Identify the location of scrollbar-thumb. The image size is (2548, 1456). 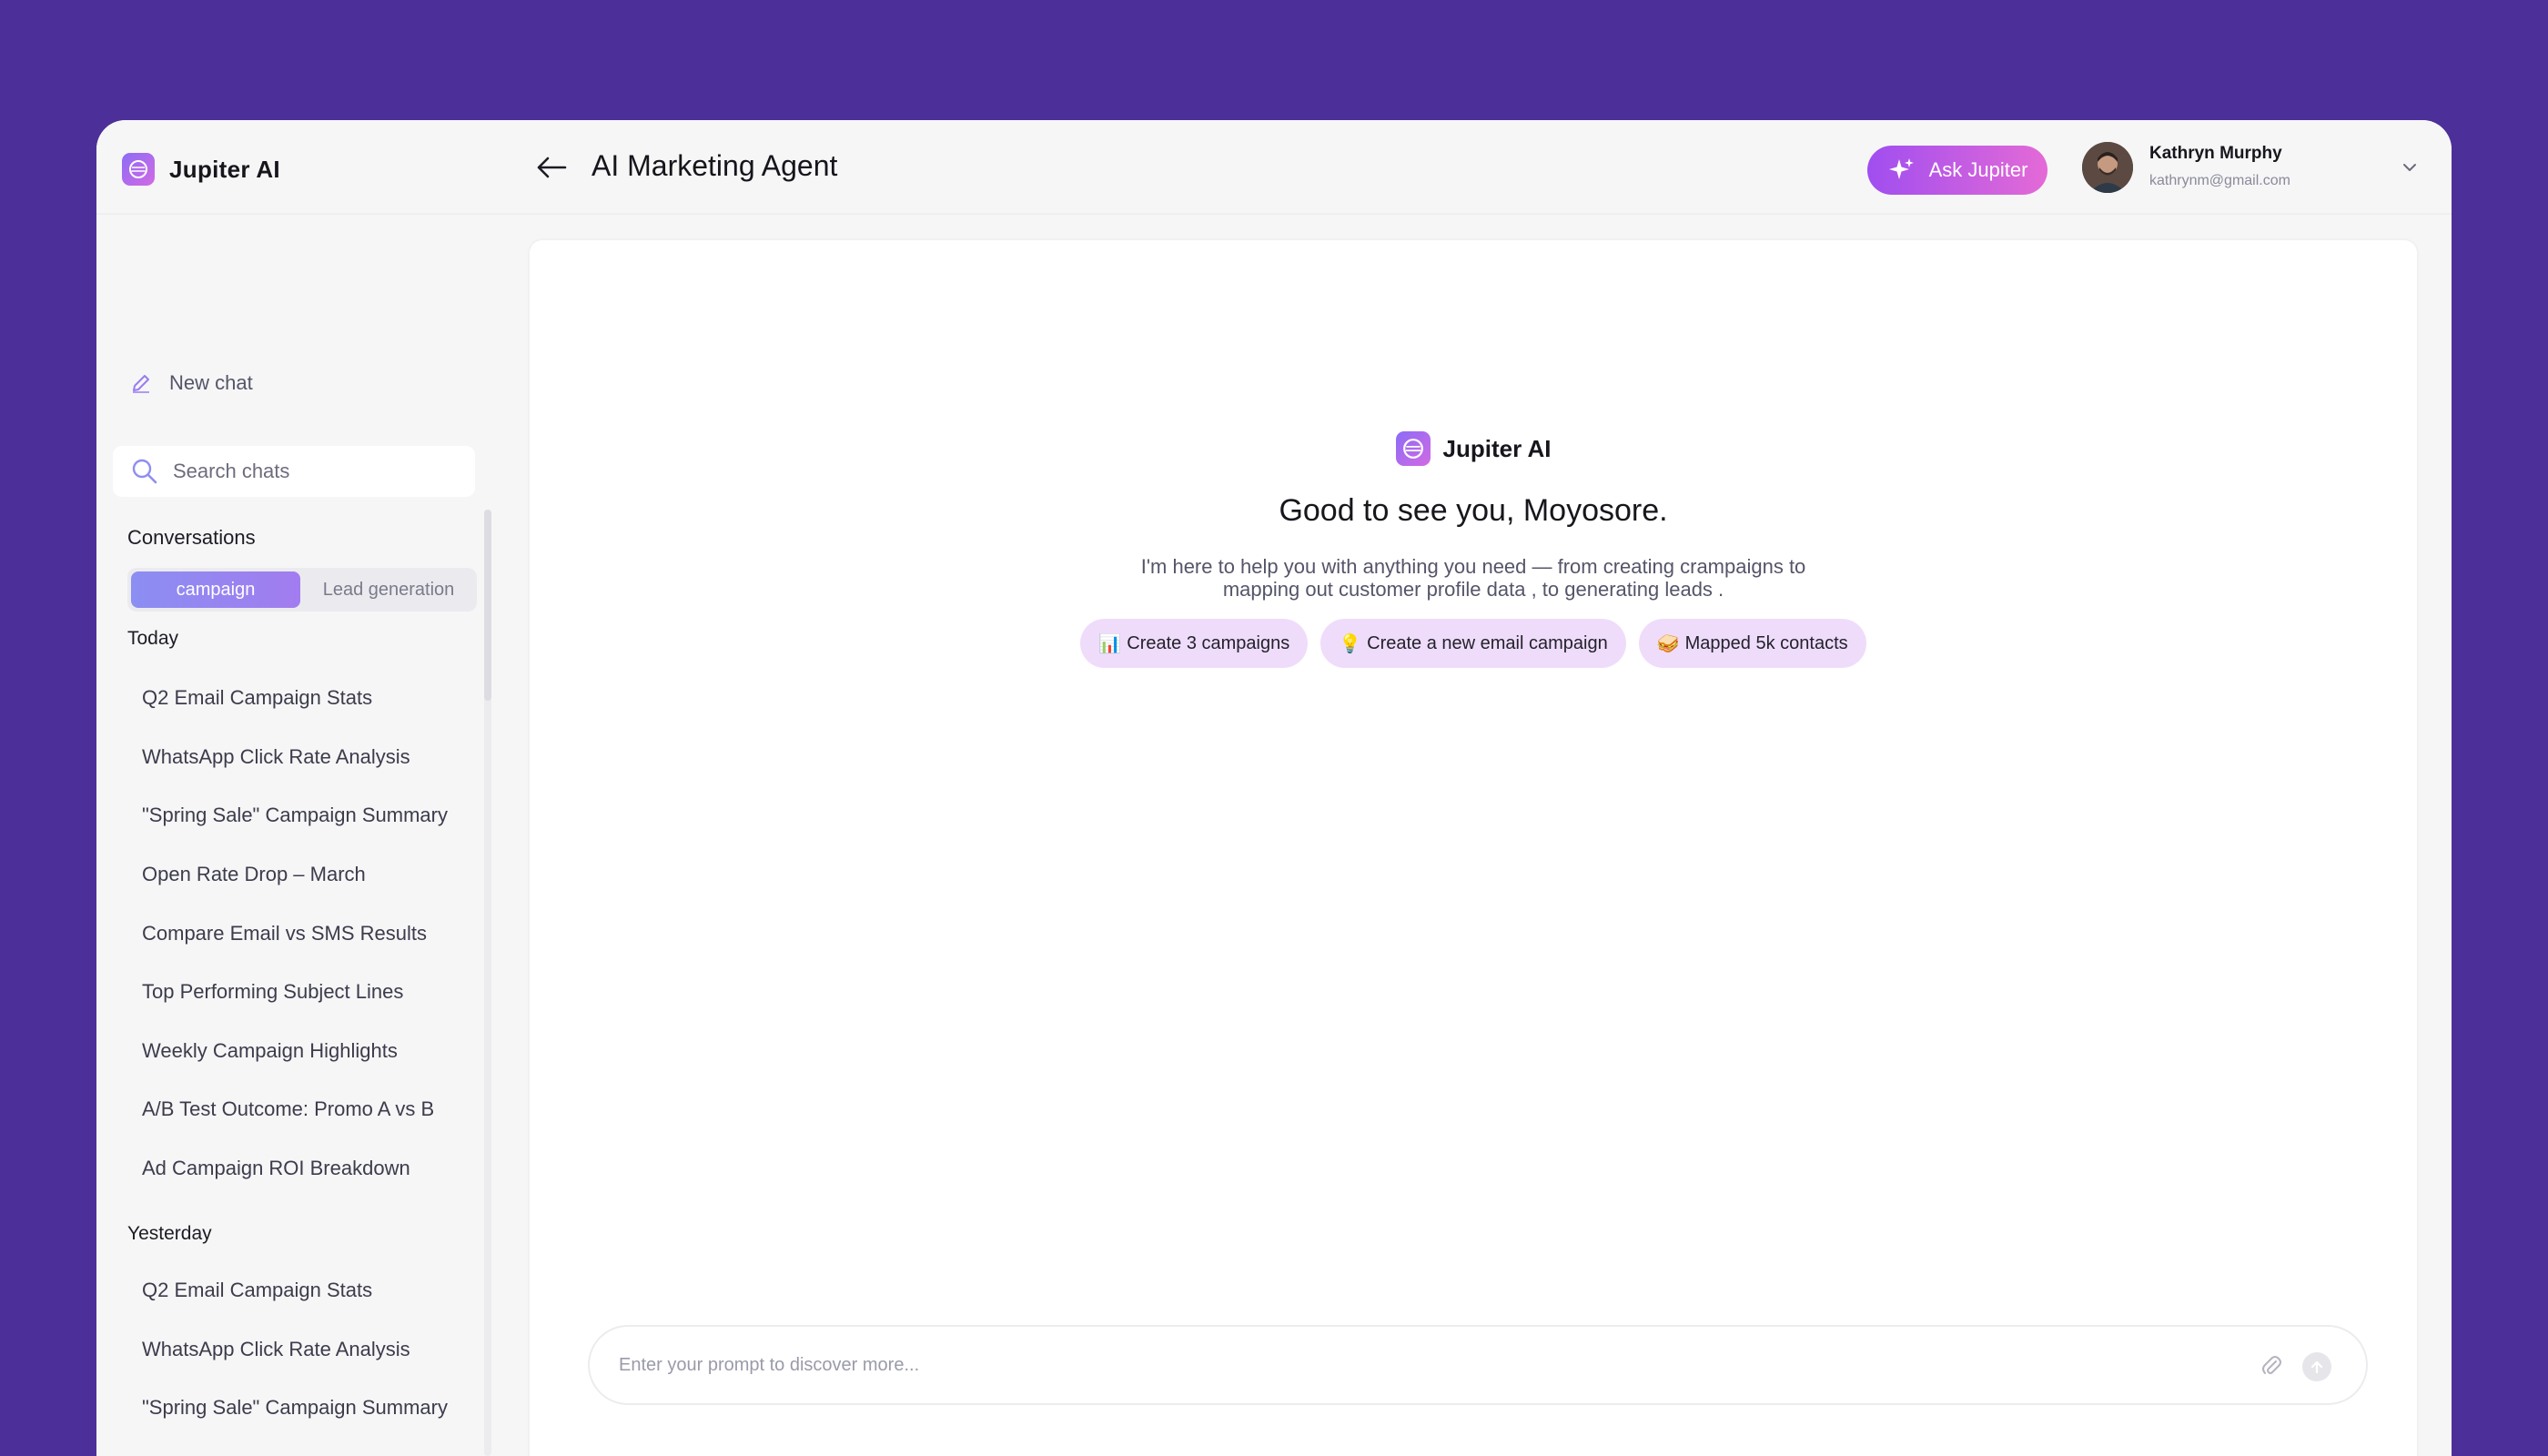
(488, 606).